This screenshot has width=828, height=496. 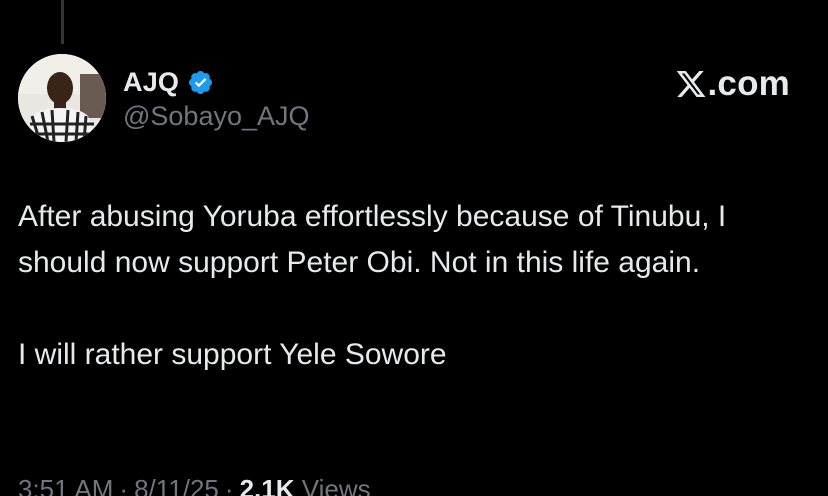 What do you see at coordinates (336, 485) in the screenshot?
I see `views-label: Views` at bounding box center [336, 485].